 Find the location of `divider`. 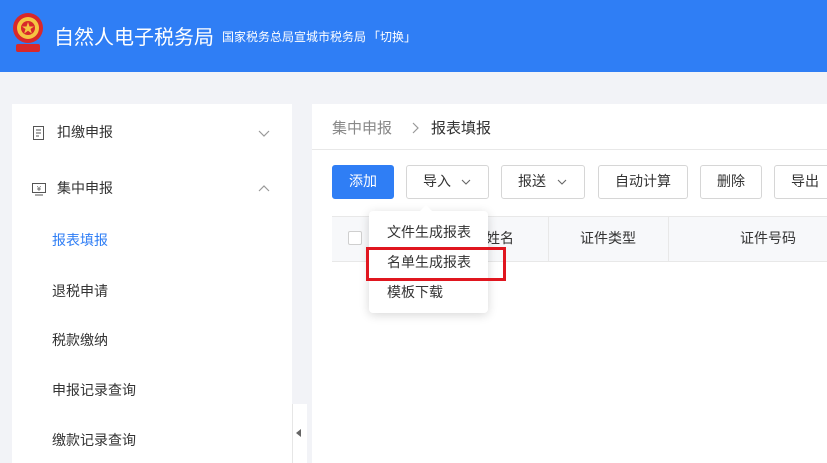

divider is located at coordinates (569, 149).